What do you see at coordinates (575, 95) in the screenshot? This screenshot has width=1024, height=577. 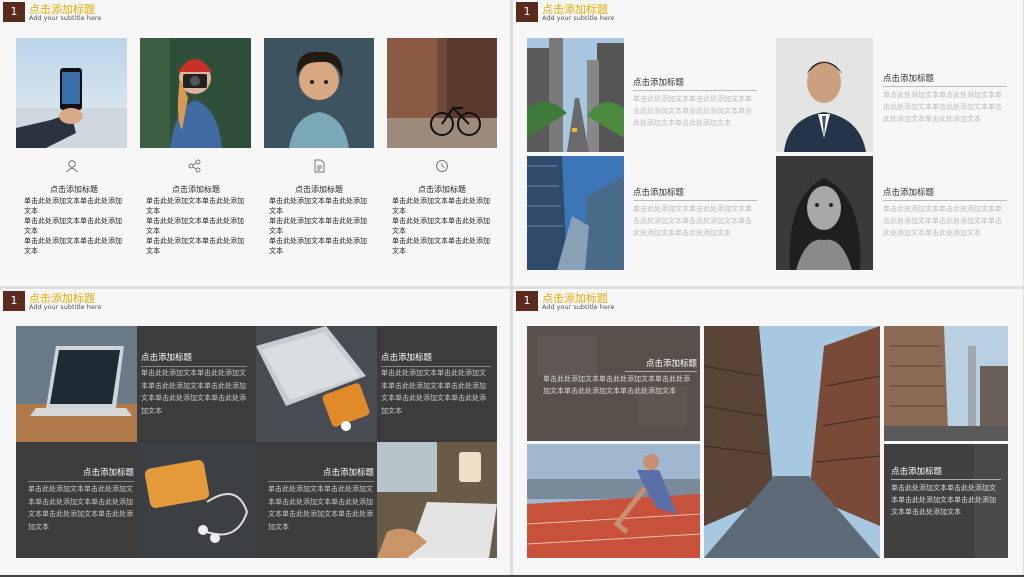 I see `photo-city-street` at bounding box center [575, 95].